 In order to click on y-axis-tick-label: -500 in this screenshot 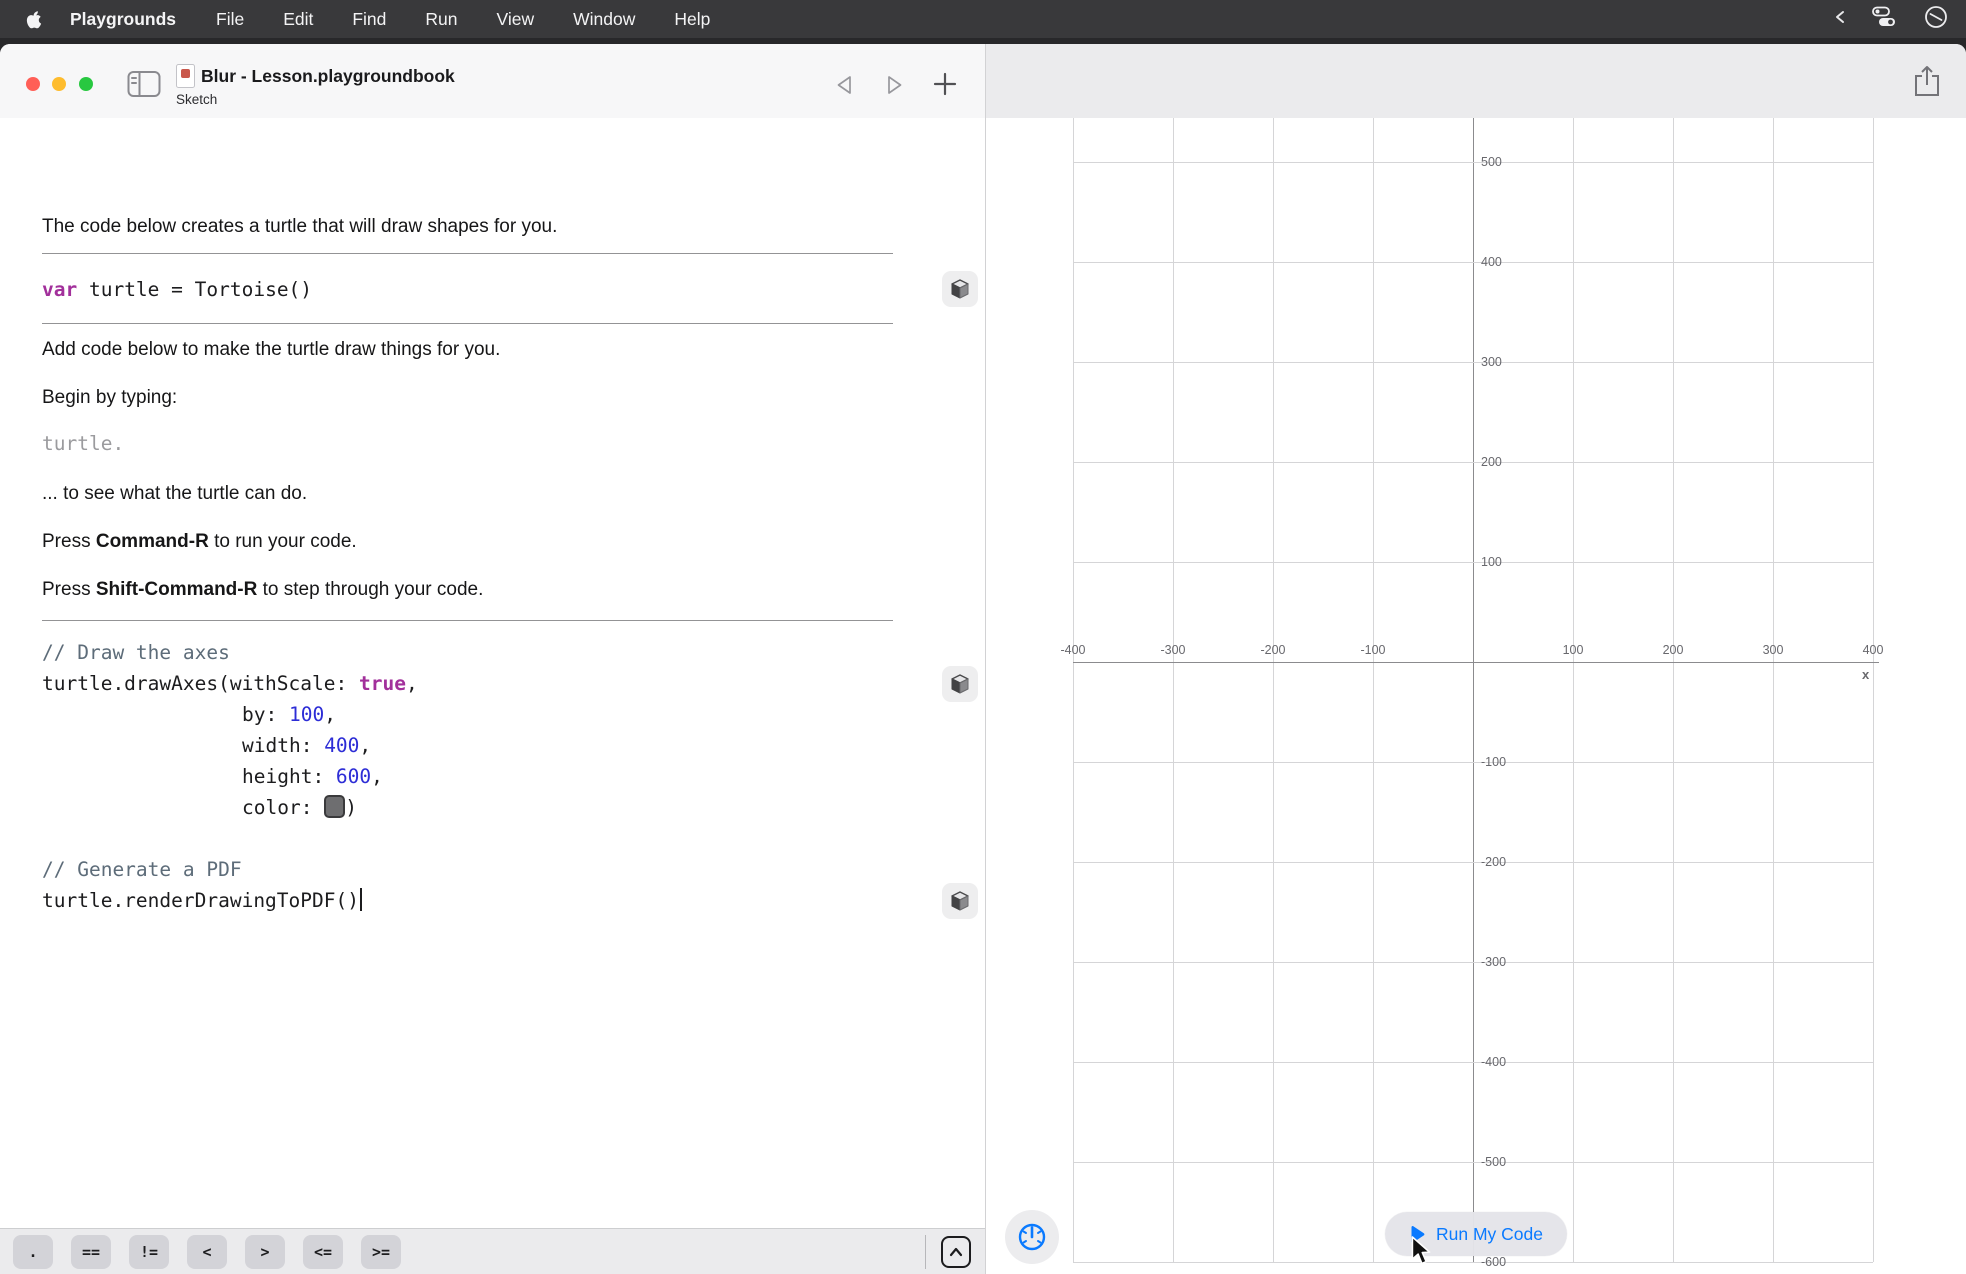, I will do `click(1494, 1162)`.